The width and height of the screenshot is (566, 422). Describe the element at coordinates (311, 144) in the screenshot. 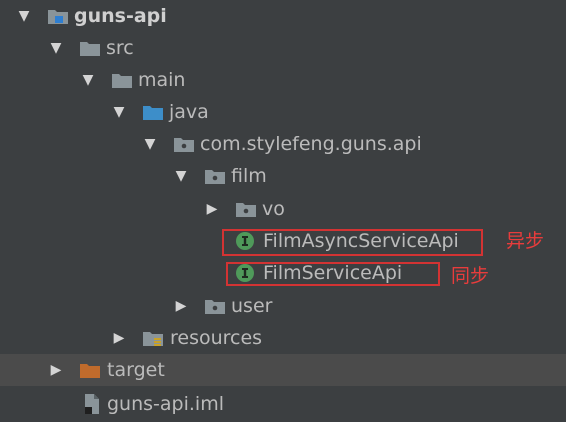

I see `tree-label-package: com.stylefeng.guns.api` at that location.